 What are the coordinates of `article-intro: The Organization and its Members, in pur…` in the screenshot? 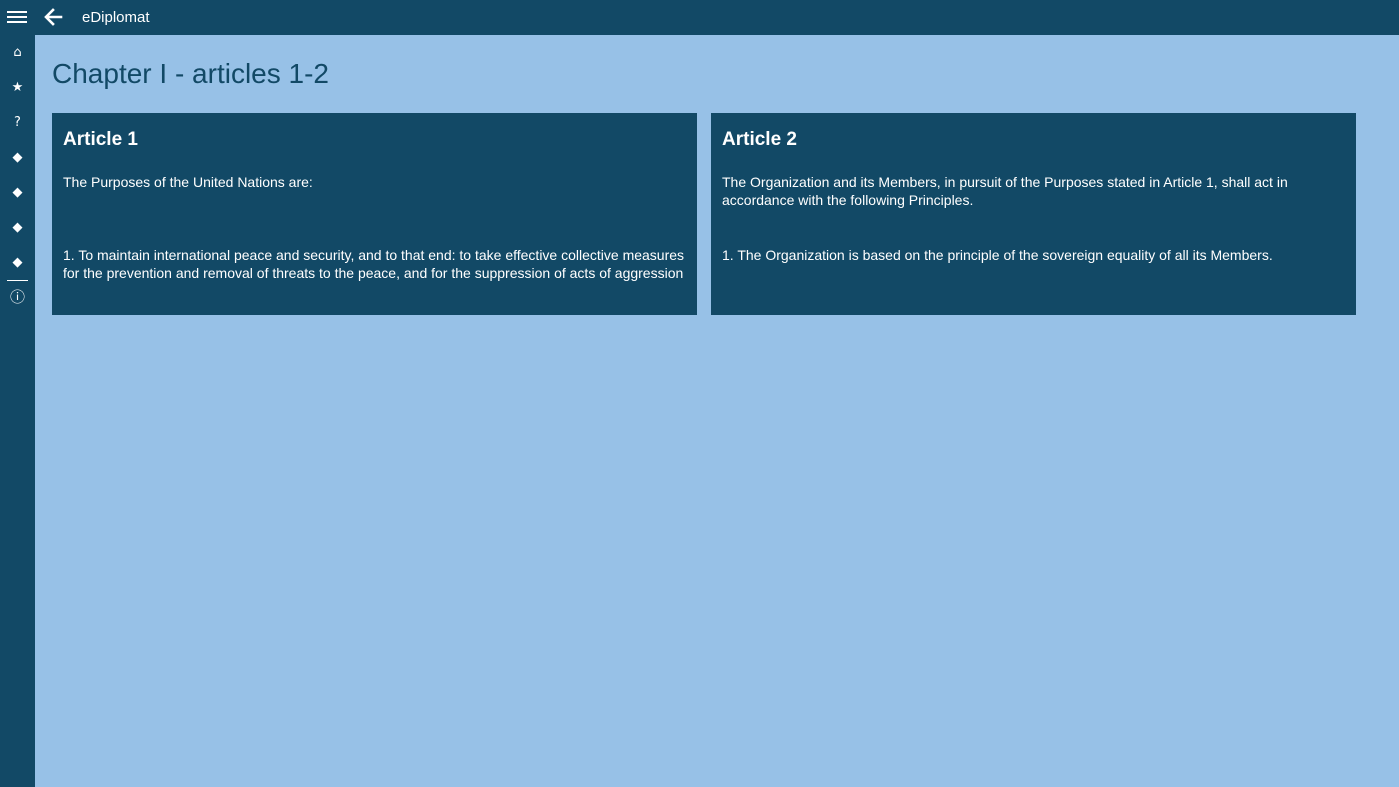 It's located at (1005, 191).